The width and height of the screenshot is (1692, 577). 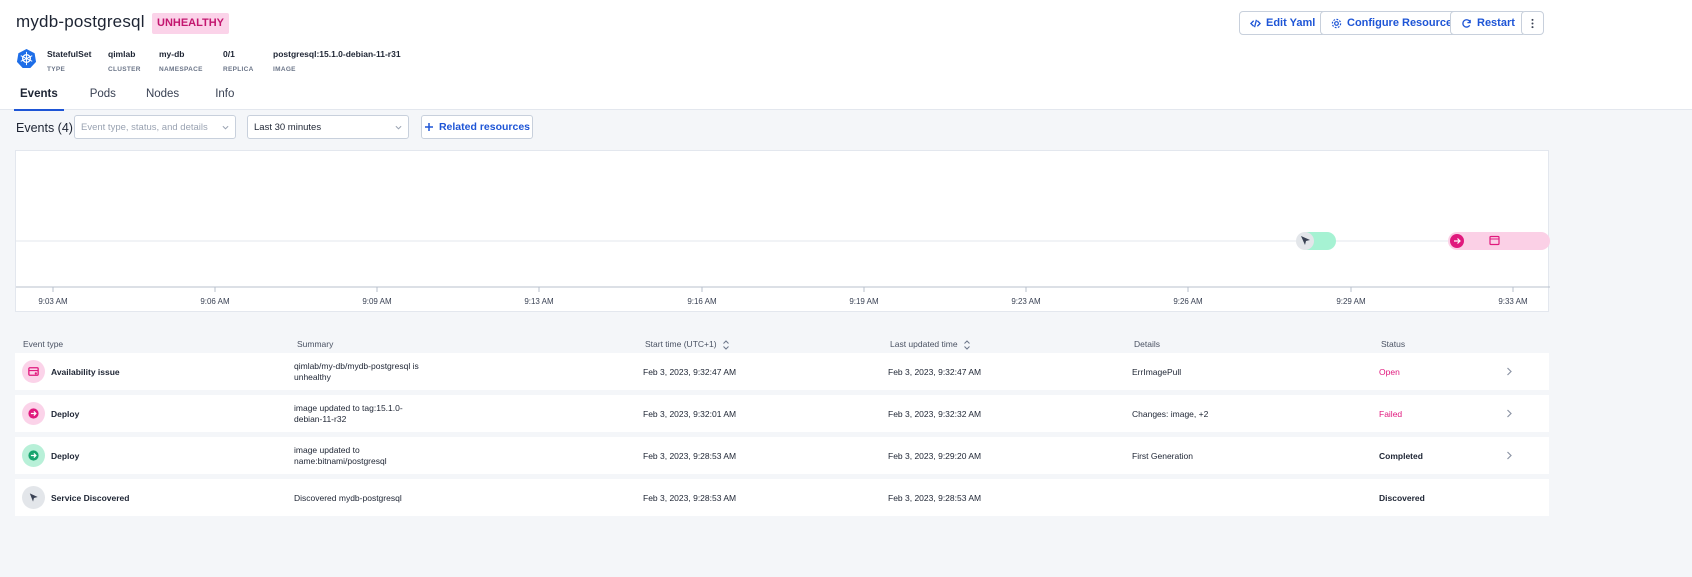 I want to click on refresh-icon, so click(x=1466, y=23).